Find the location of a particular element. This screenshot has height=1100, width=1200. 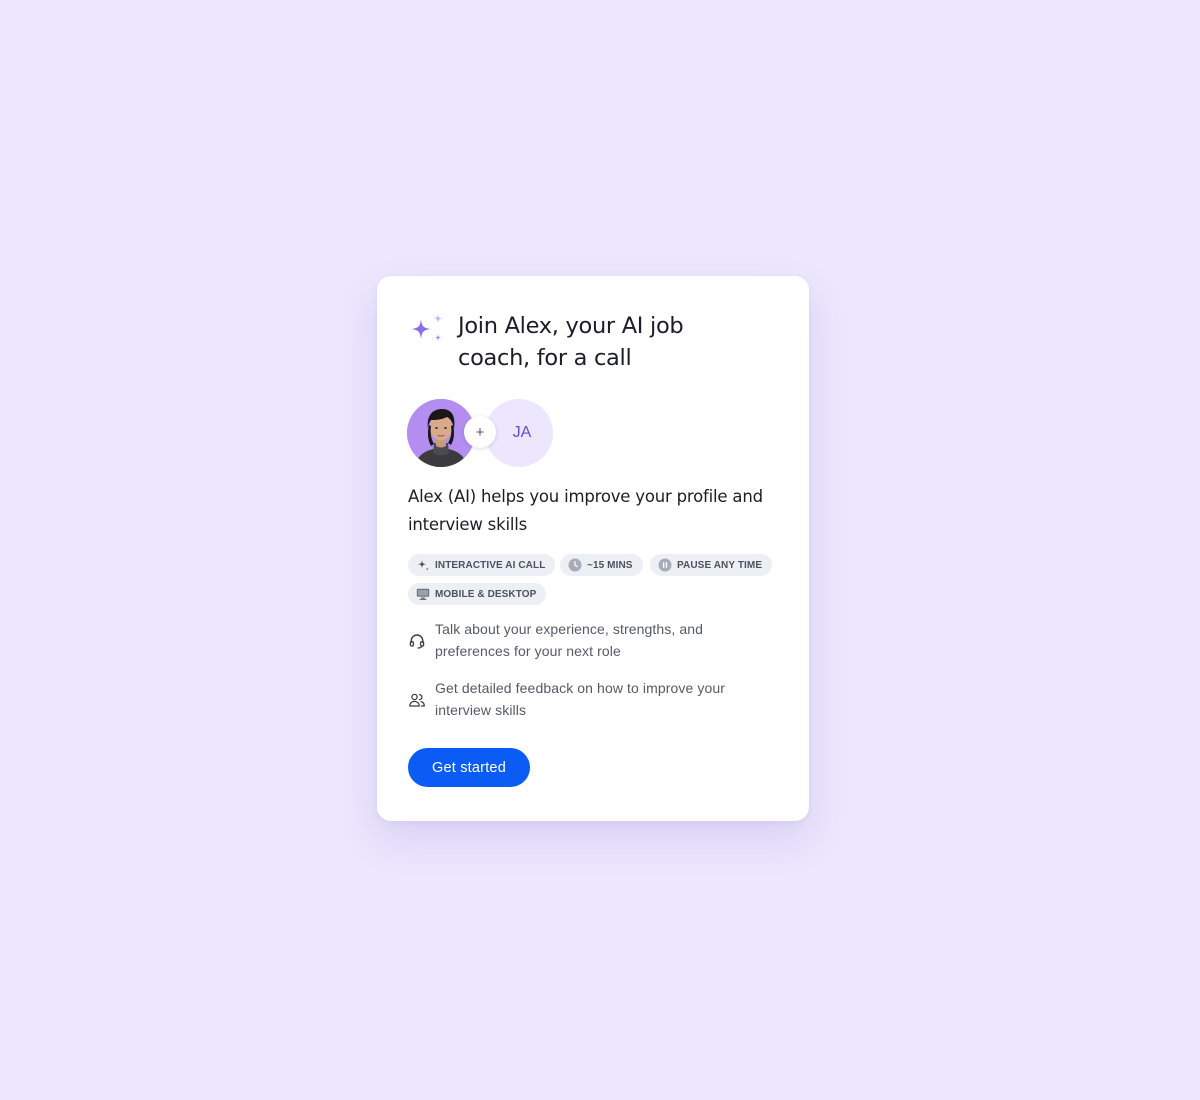

users-icon is located at coordinates (417, 700).